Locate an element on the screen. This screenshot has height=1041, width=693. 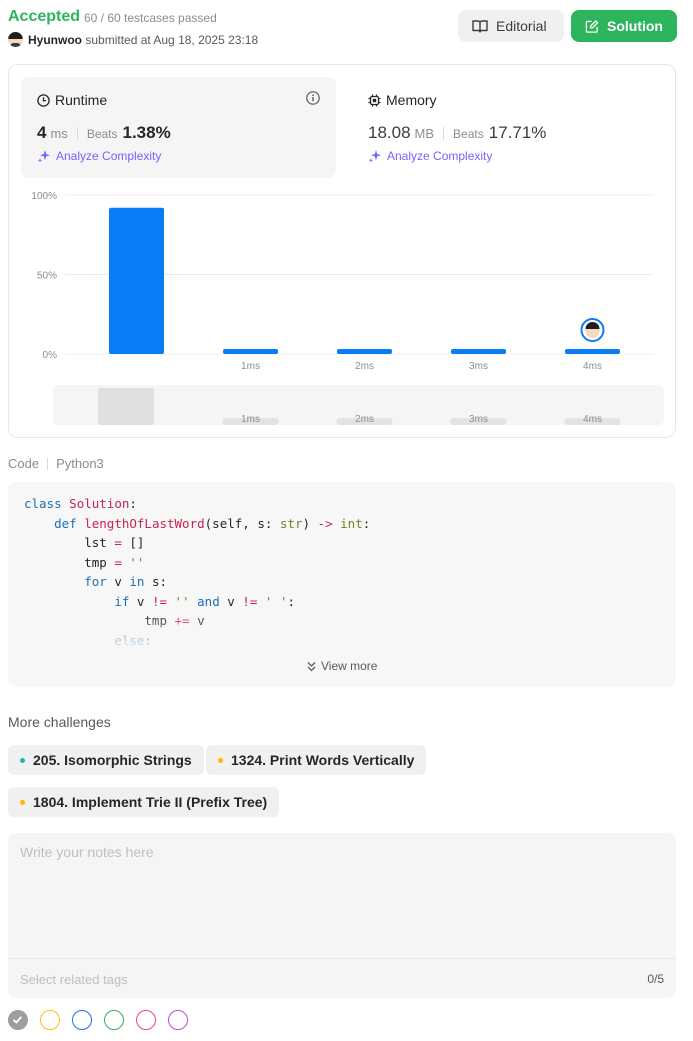
runtime-analyze-label: Analyze Complexity is located at coordinates (109, 156).